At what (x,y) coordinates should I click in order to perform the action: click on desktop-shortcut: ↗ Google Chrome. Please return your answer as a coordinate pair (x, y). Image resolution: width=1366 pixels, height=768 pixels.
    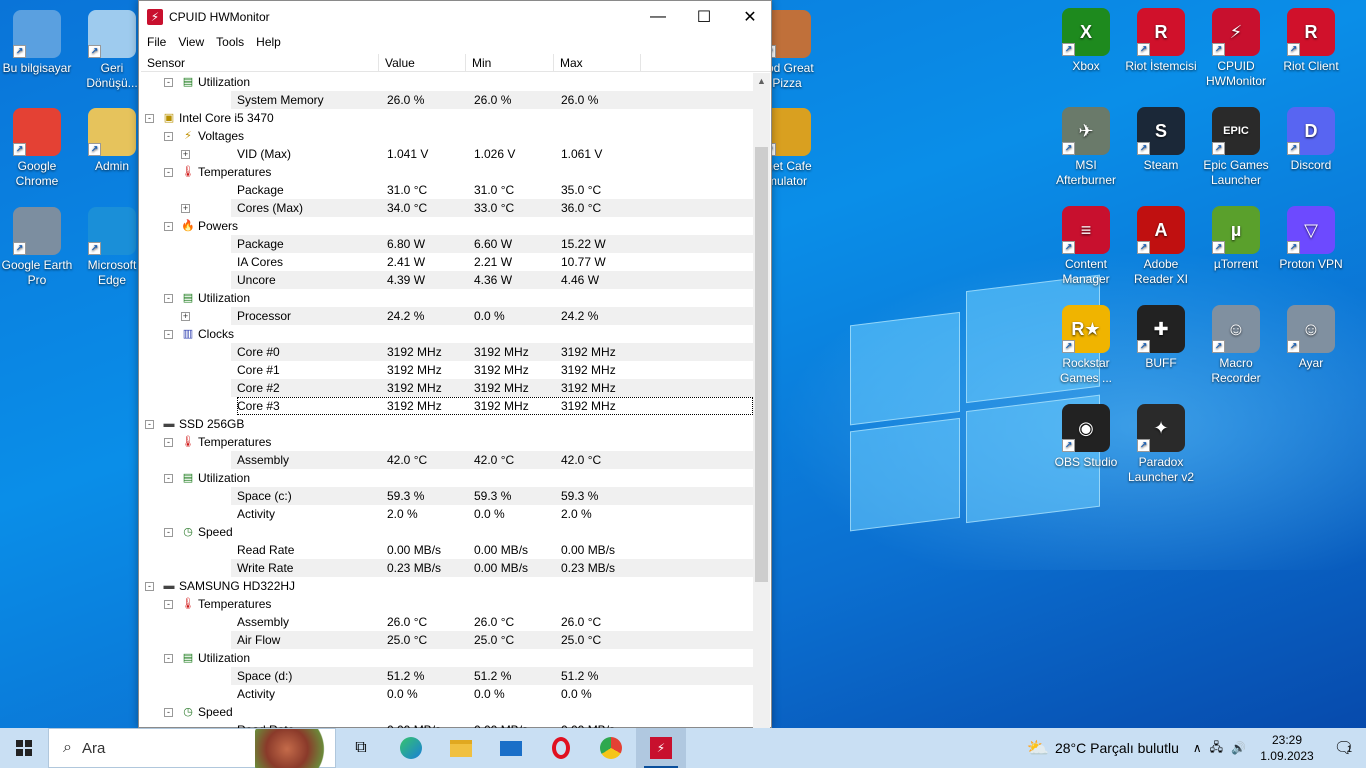
    Looking at the image, I should click on (37, 148).